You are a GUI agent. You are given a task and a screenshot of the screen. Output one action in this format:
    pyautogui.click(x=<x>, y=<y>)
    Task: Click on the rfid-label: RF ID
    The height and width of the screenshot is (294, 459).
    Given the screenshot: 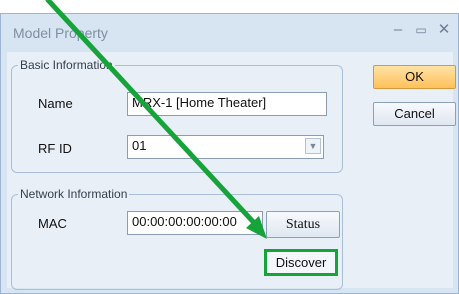 What is the action you would take?
    pyautogui.click(x=55, y=148)
    